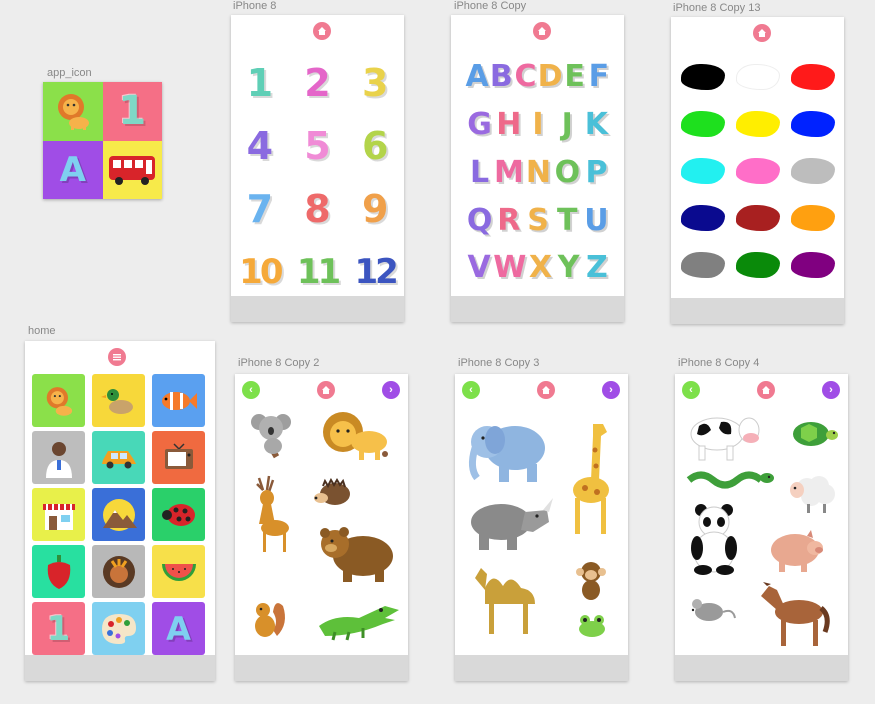  What do you see at coordinates (117, 357) in the screenshot?
I see `menu-button` at bounding box center [117, 357].